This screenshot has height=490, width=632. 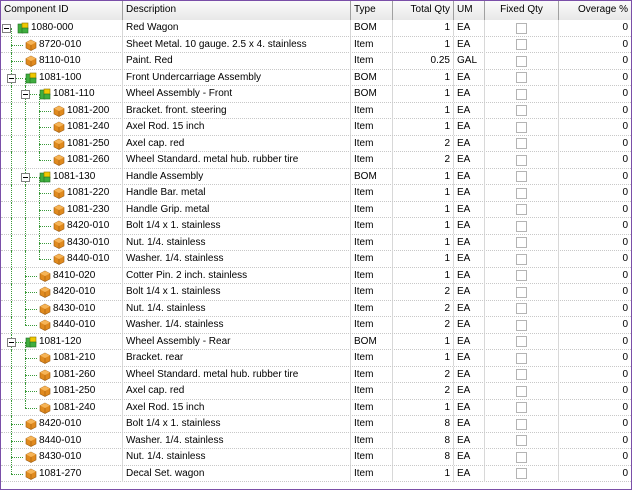 I want to click on table-row: 1081-230 Handle Grip. metal Item 1 EA 0, so click(x=316, y=209).